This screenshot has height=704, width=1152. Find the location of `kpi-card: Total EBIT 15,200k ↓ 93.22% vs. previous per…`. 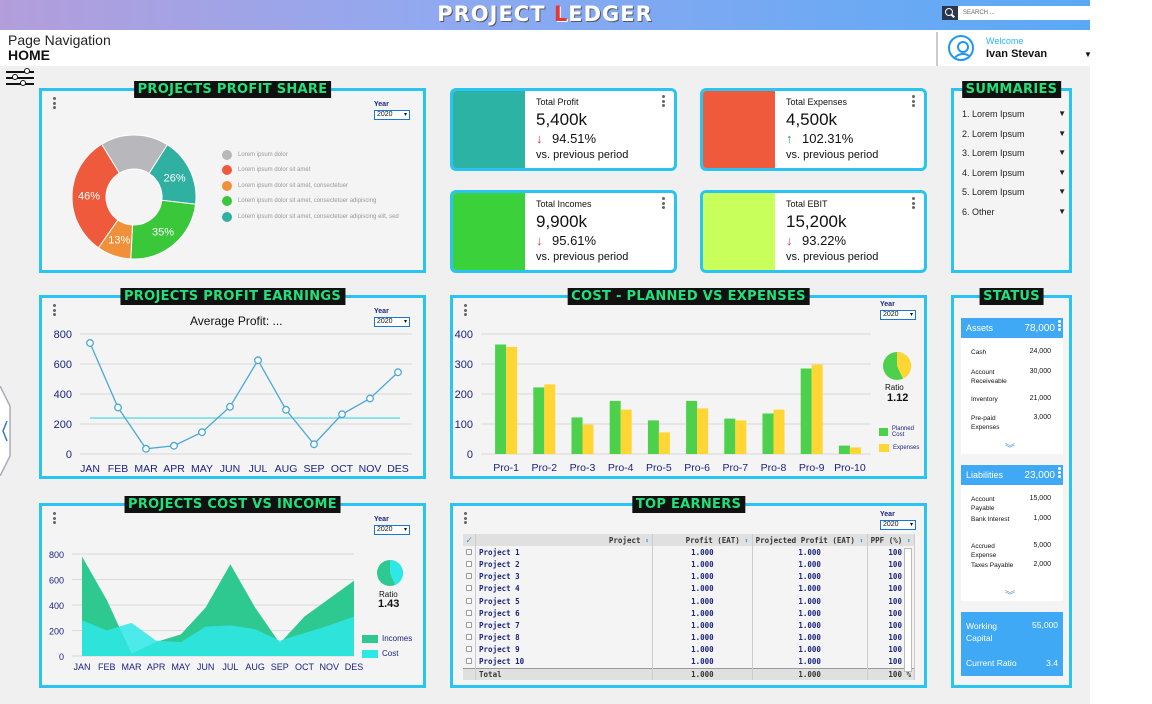

kpi-card: Total EBIT 15,200k ↓ 93.22% vs. previous per… is located at coordinates (813, 231).